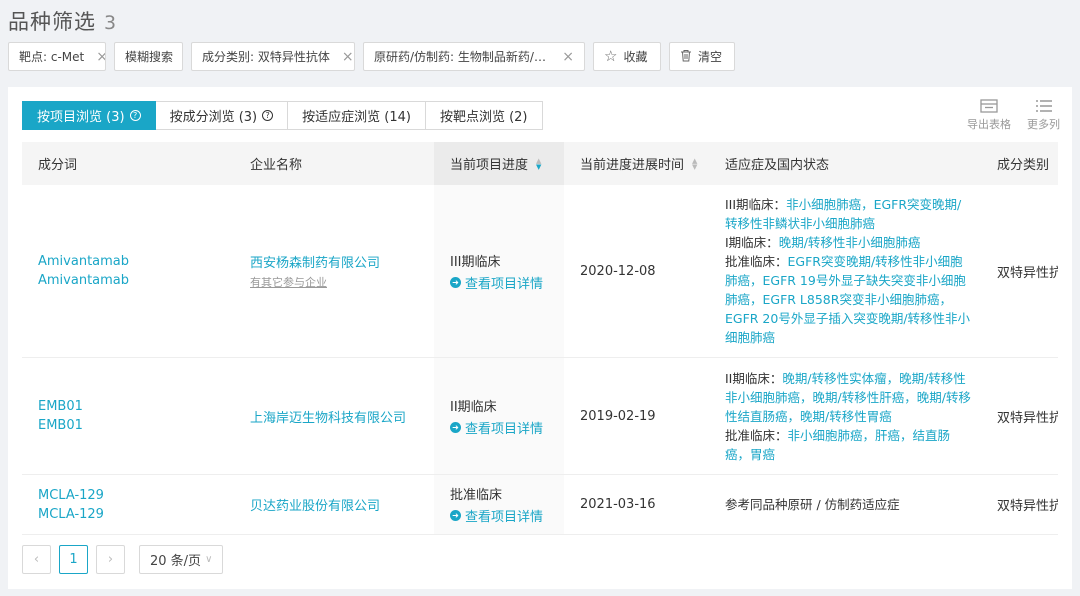 The image size is (1080, 596). Describe the element at coordinates (52, 22) in the screenshot. I see `page-title: 品种筛选` at that location.